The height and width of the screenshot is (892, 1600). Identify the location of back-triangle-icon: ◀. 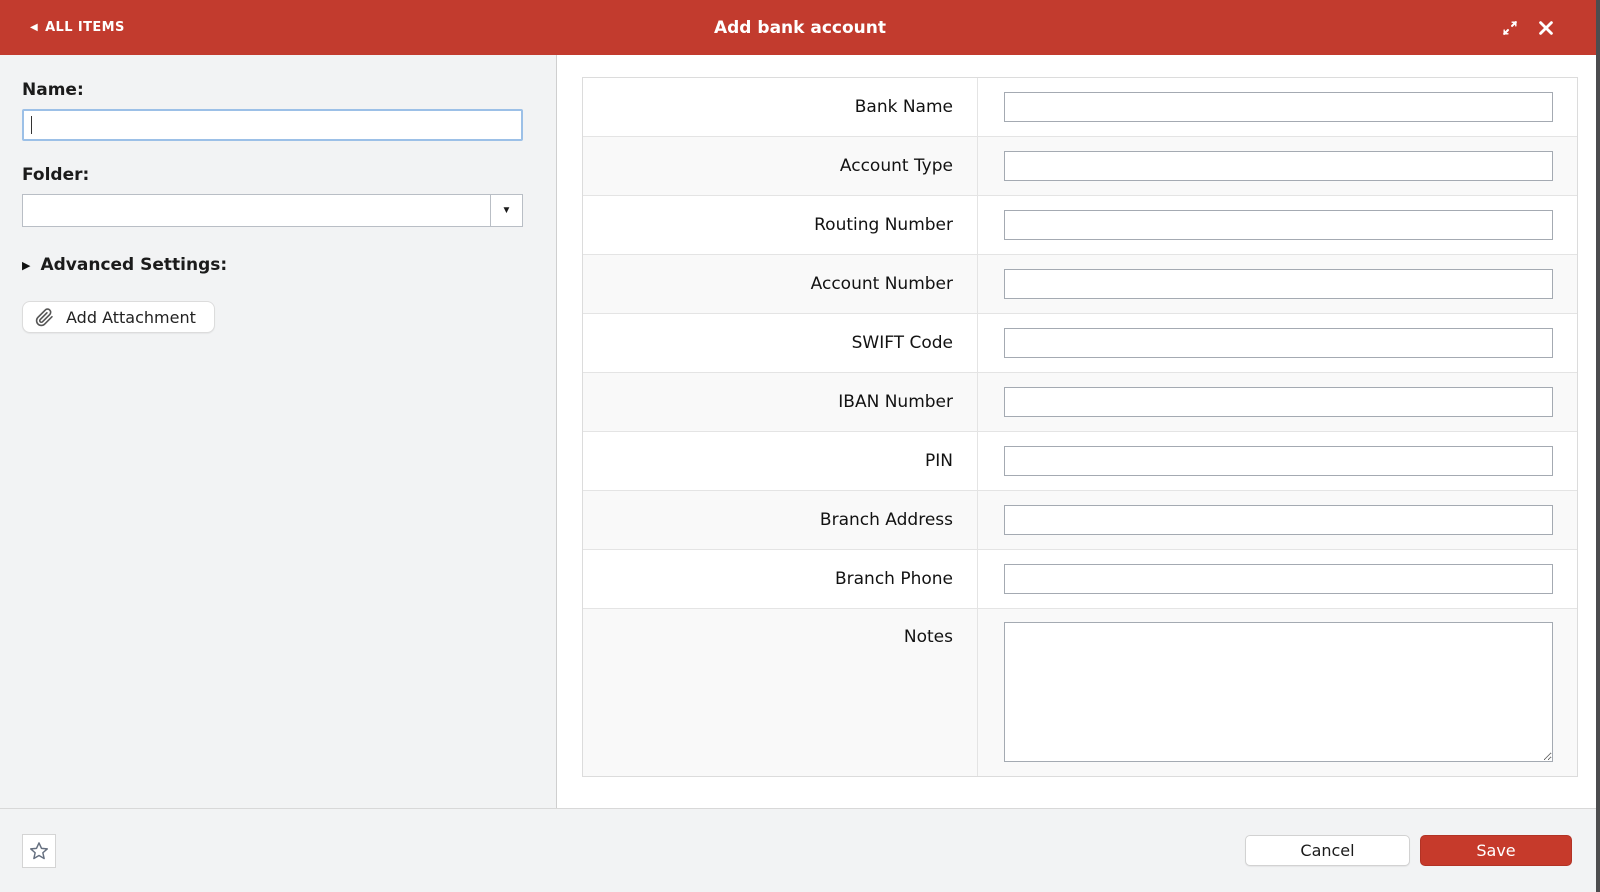
(34, 27).